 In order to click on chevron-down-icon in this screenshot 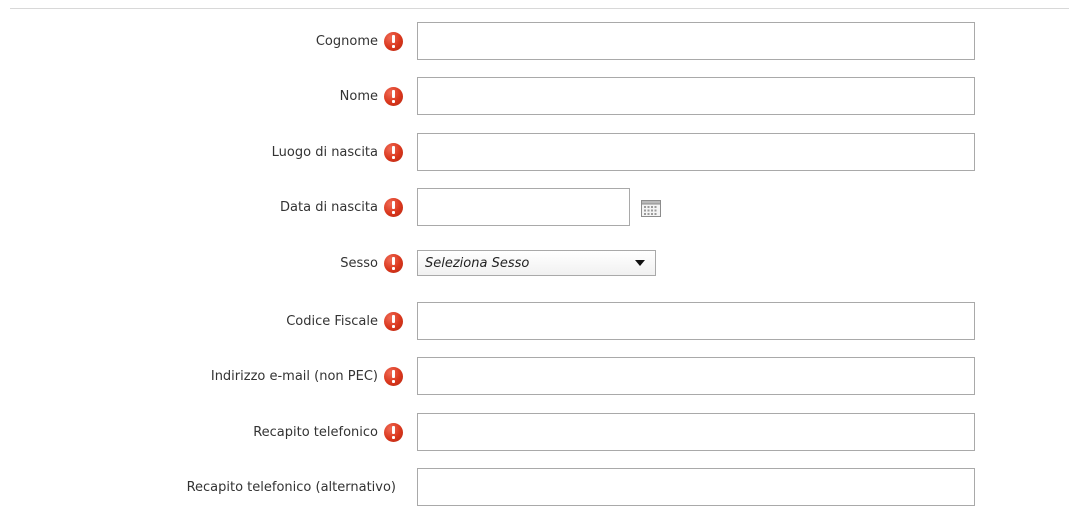, I will do `click(640, 263)`.